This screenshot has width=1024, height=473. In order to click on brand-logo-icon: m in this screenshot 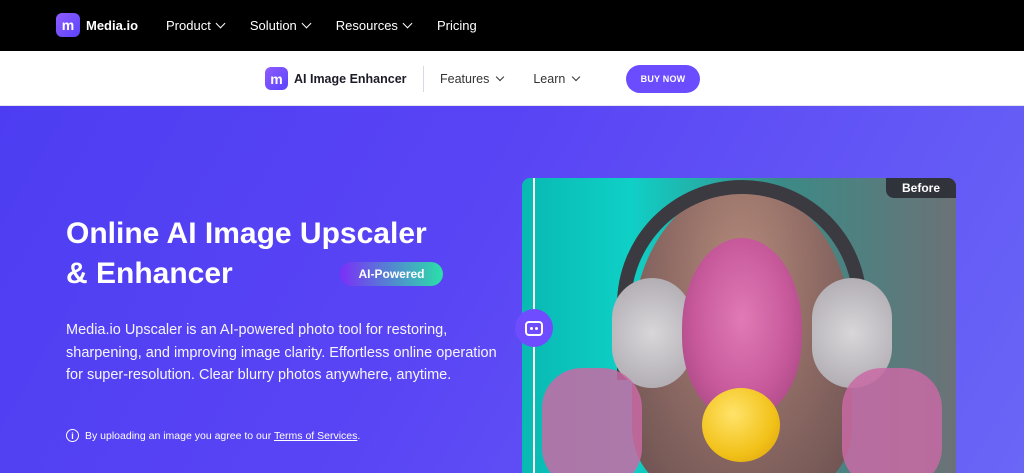, I will do `click(68, 25)`.